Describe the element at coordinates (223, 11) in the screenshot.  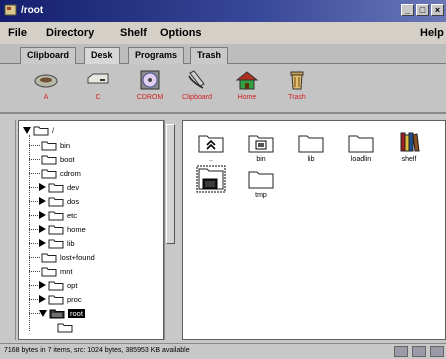
I see `title-bar: /root _ □ ×` at that location.